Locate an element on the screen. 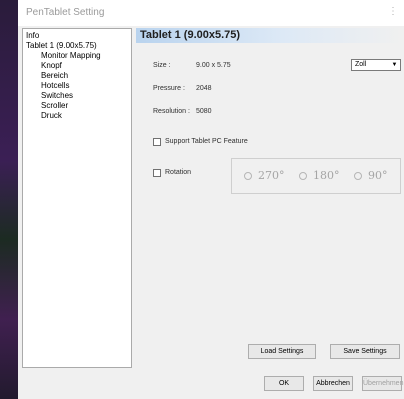 This screenshot has height=399, width=404. tree-item-druck: Druck is located at coordinates (77, 116).